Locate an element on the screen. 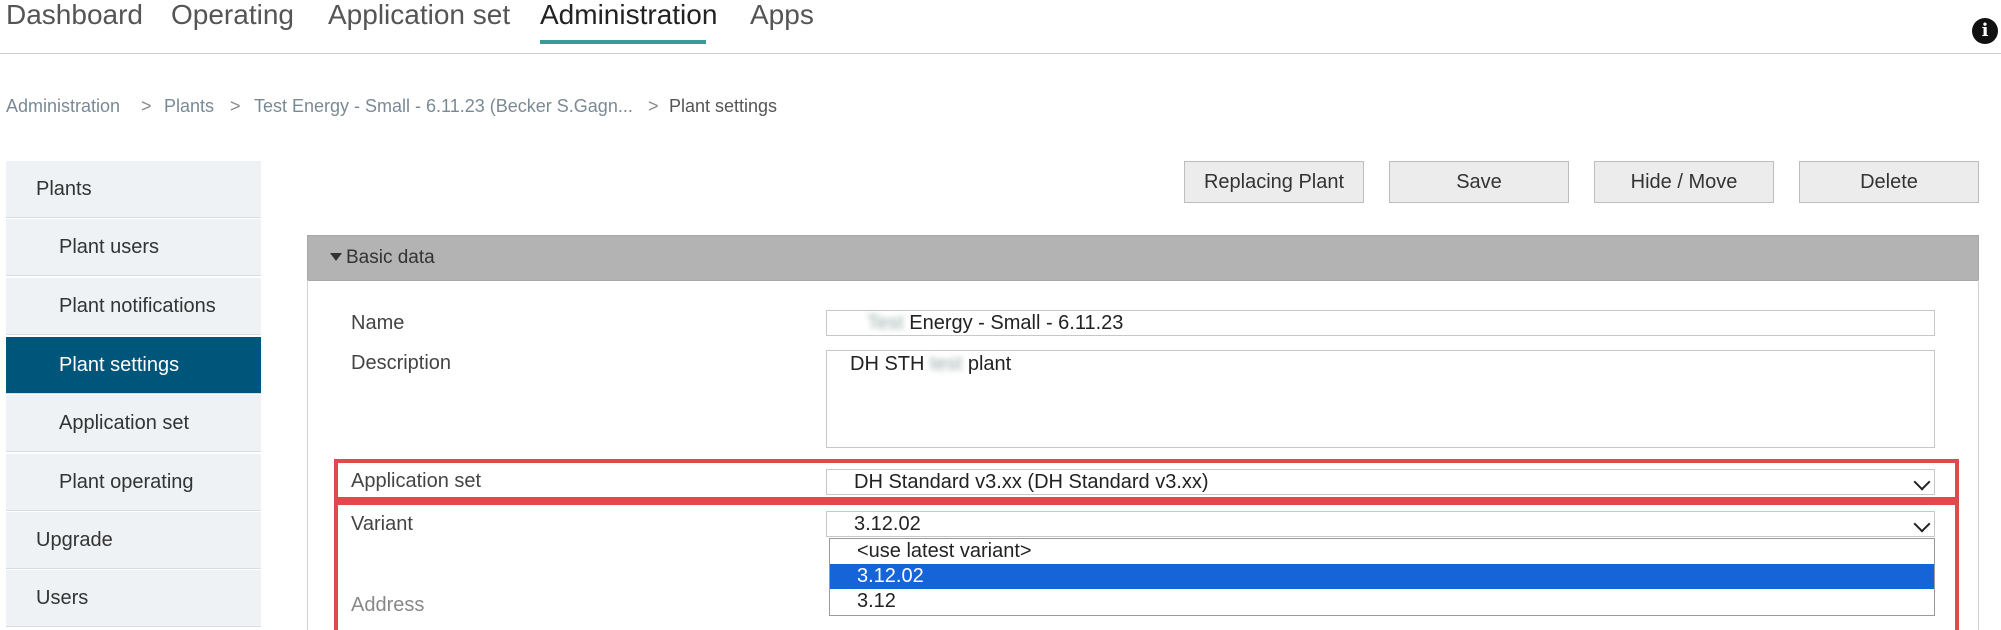 Image resolution: width=2001 pixels, height=630 pixels. delete-button: Delete is located at coordinates (1889, 182).